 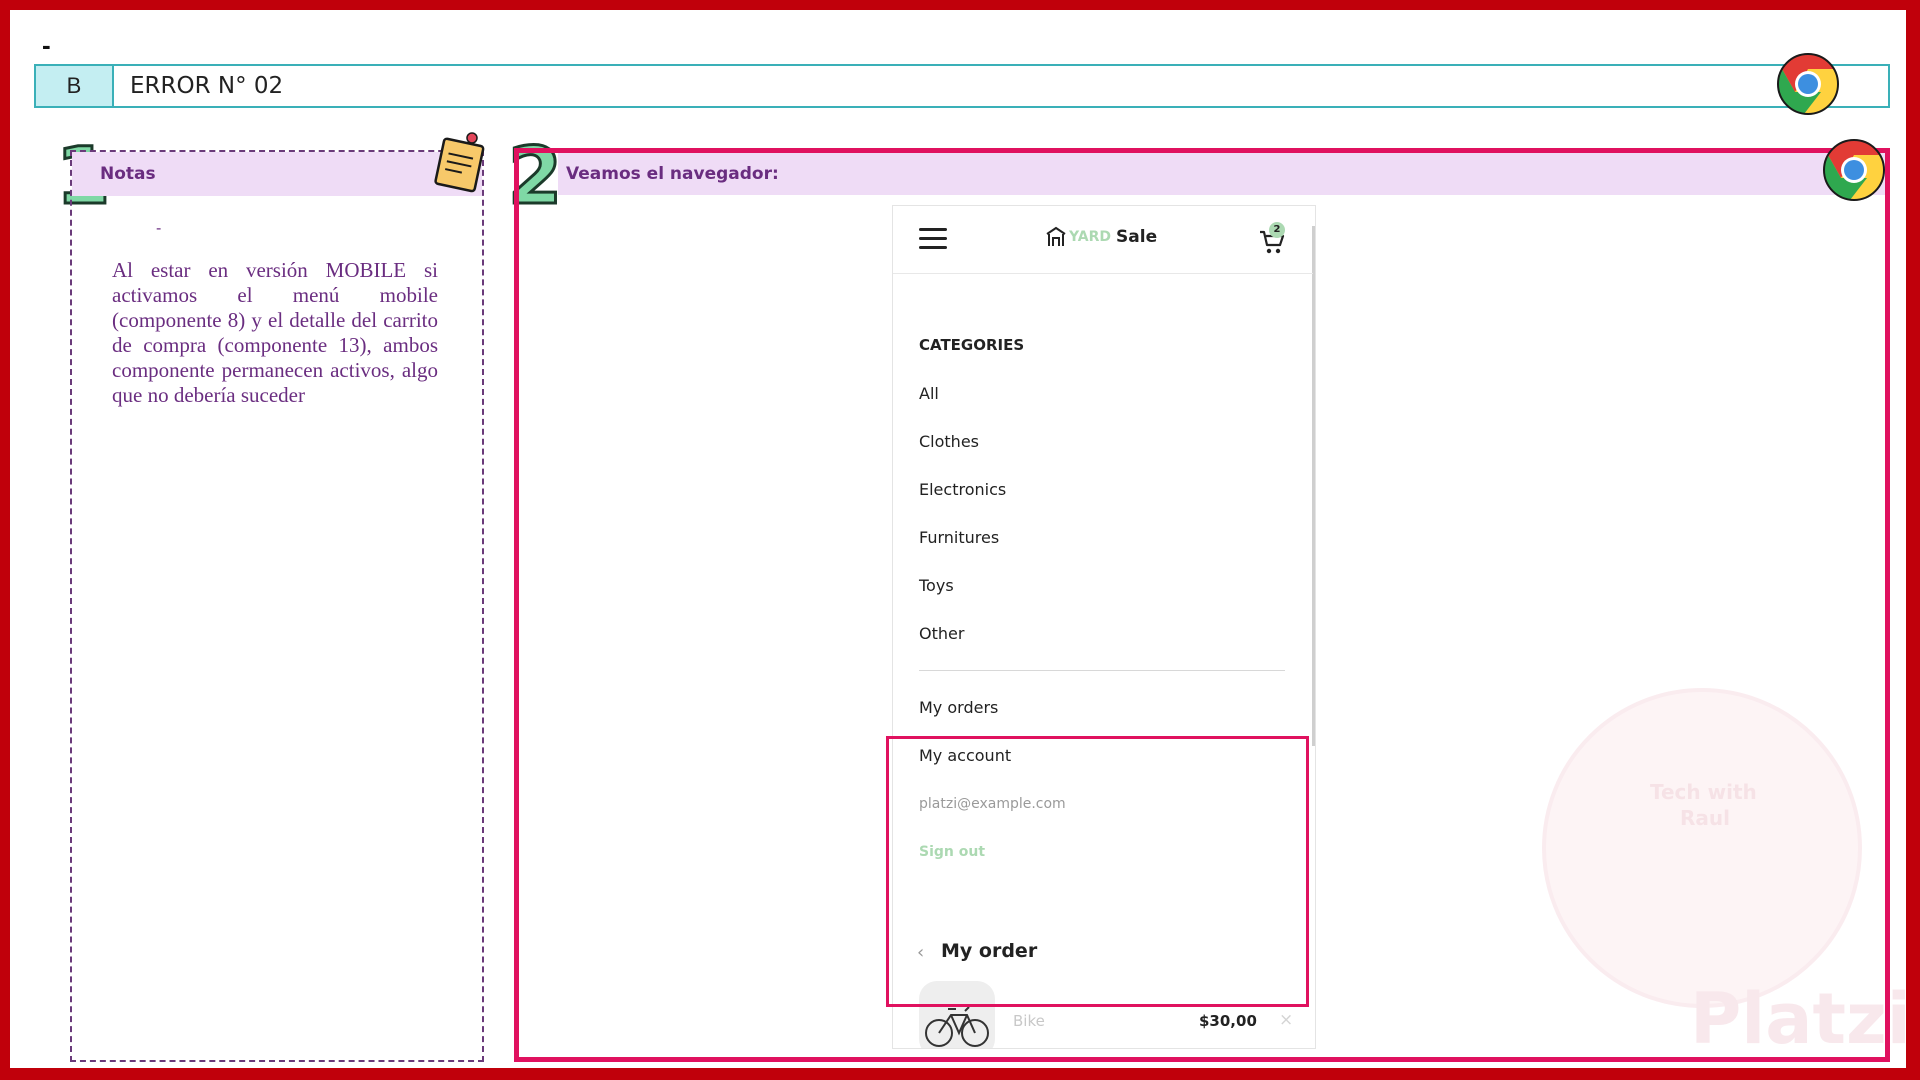 What do you see at coordinates (933, 239) in the screenshot?
I see `hamburger-menu-icon` at bounding box center [933, 239].